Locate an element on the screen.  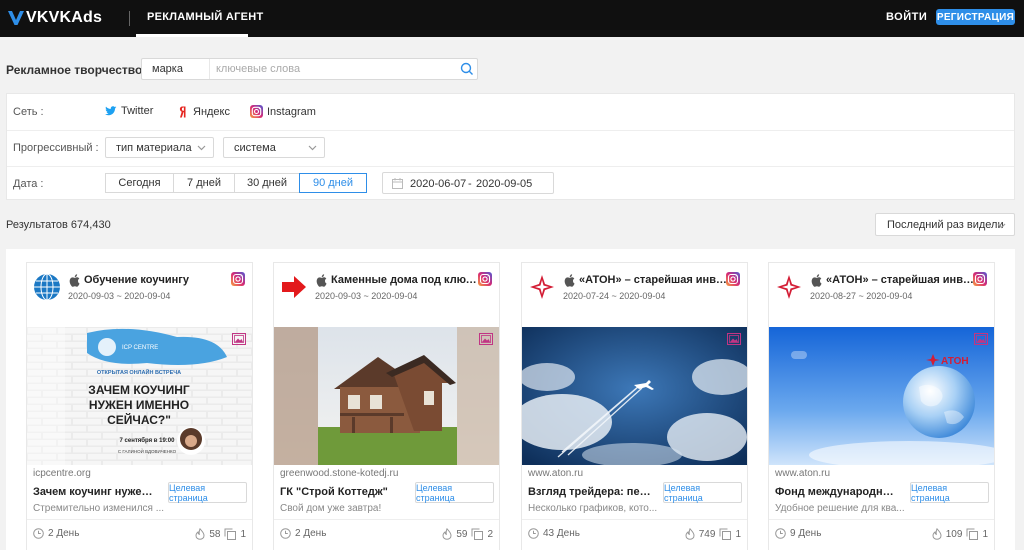
chevron-down-icon is located at coordinates (1001, 226).